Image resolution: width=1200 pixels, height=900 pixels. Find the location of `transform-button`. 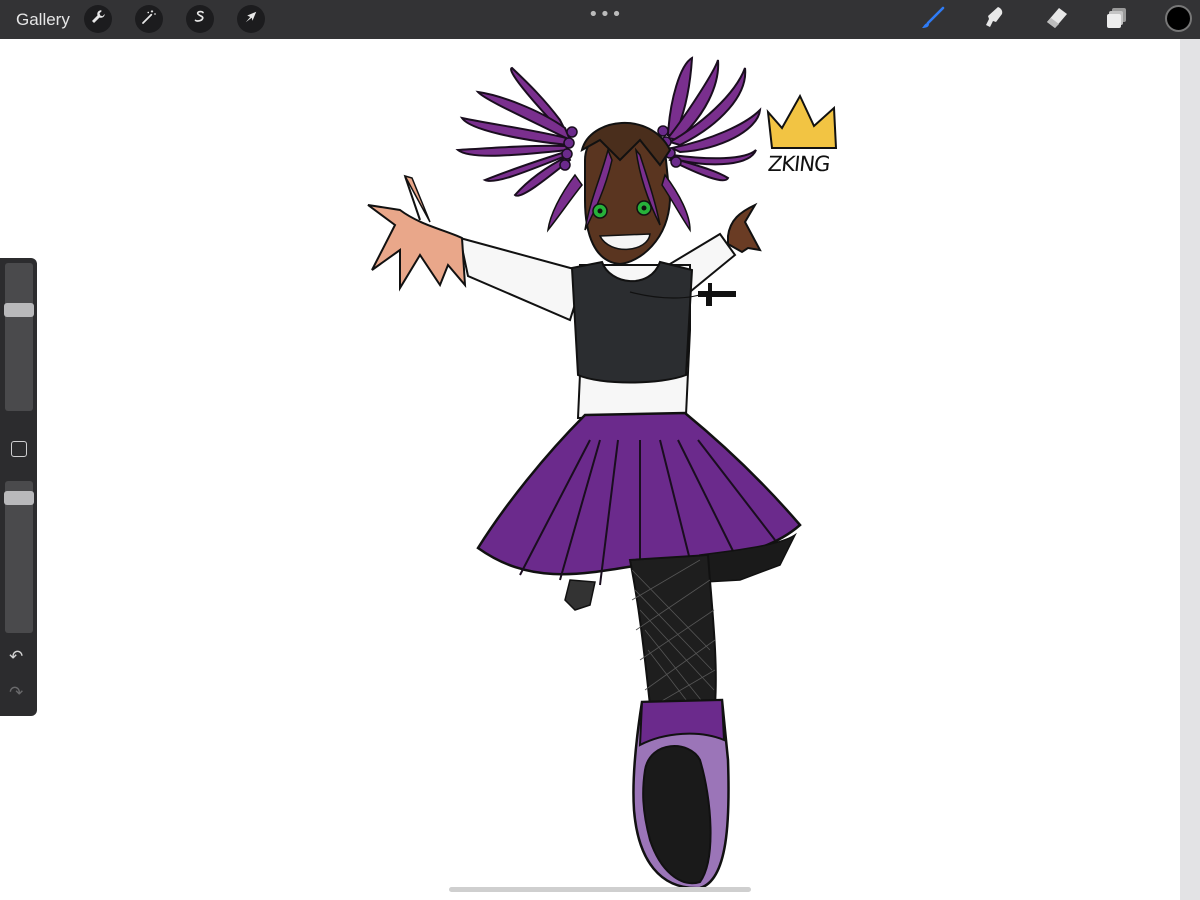

transform-button is located at coordinates (251, 19).